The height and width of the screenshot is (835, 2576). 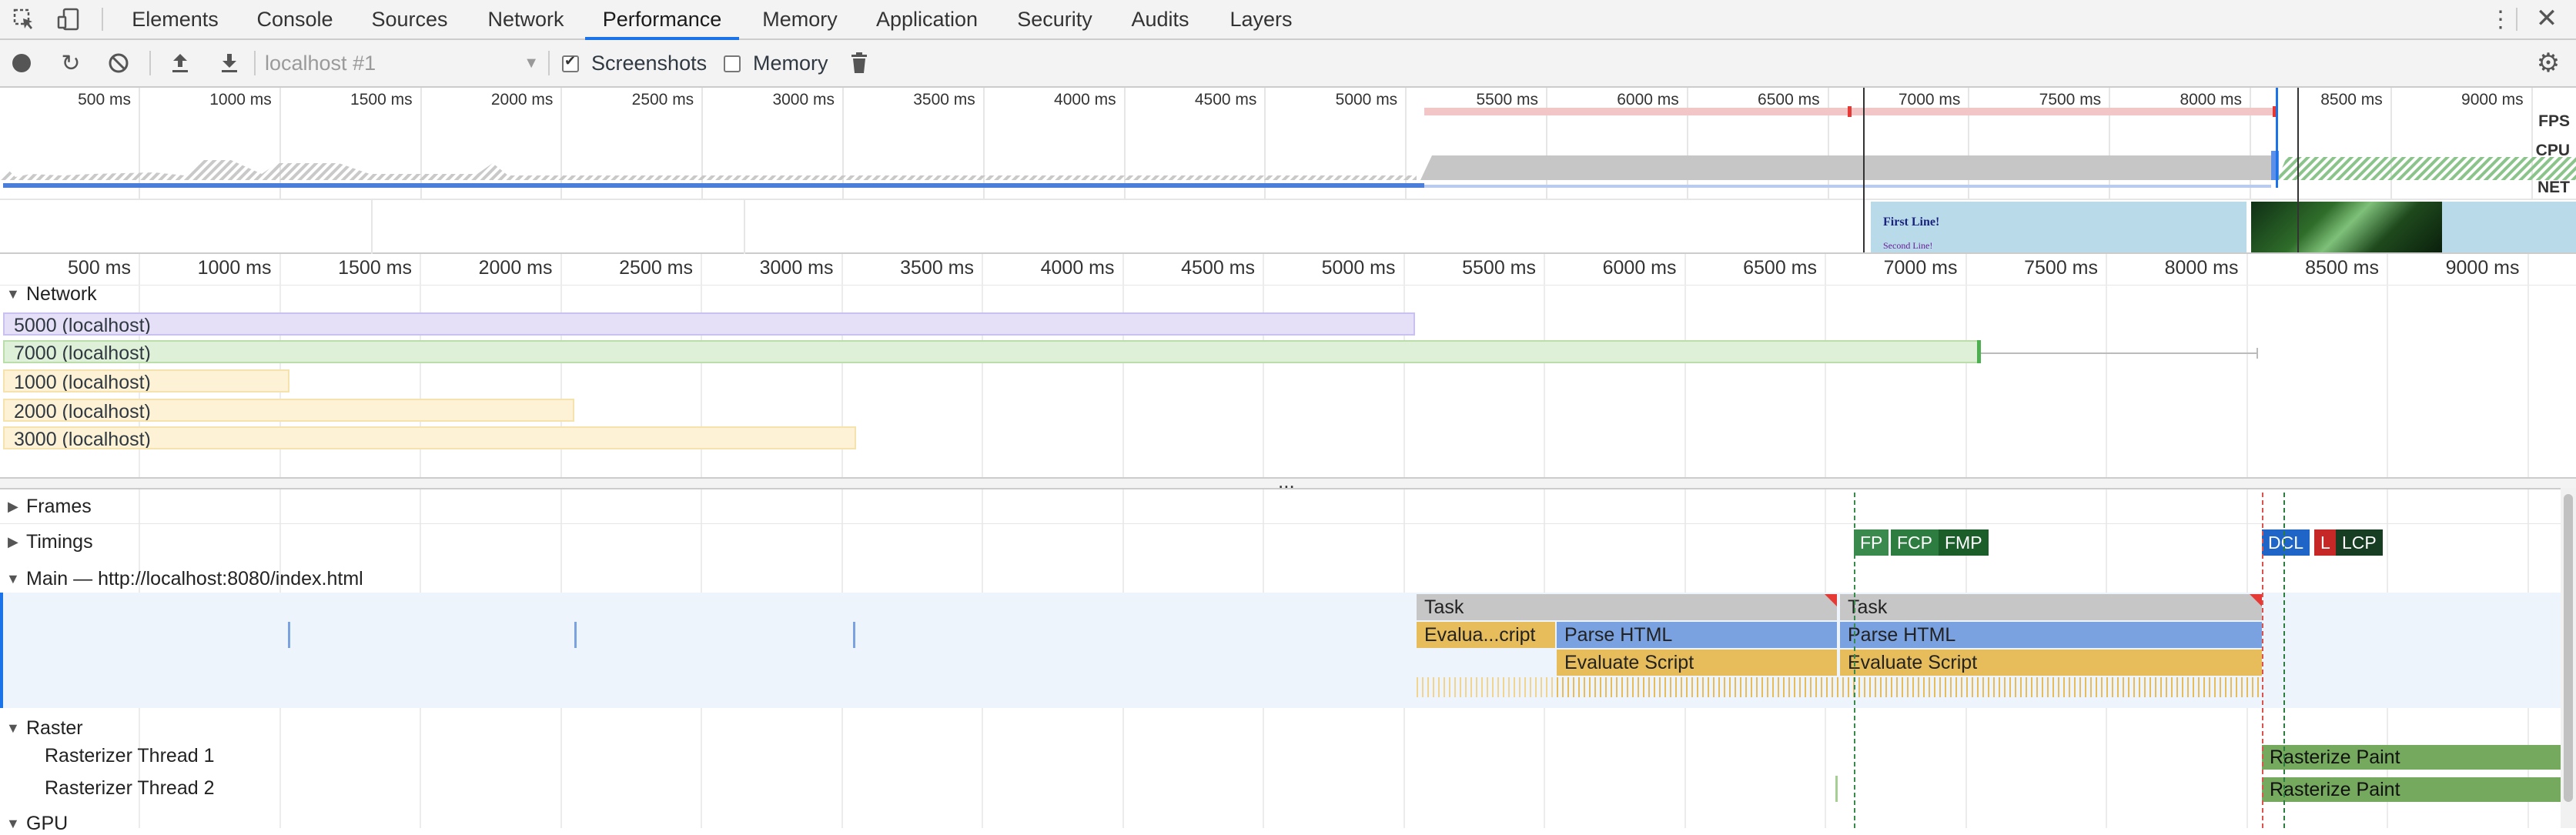 What do you see at coordinates (146, 380) in the screenshot?
I see `network-request-bar: 1000 (localhost)` at bounding box center [146, 380].